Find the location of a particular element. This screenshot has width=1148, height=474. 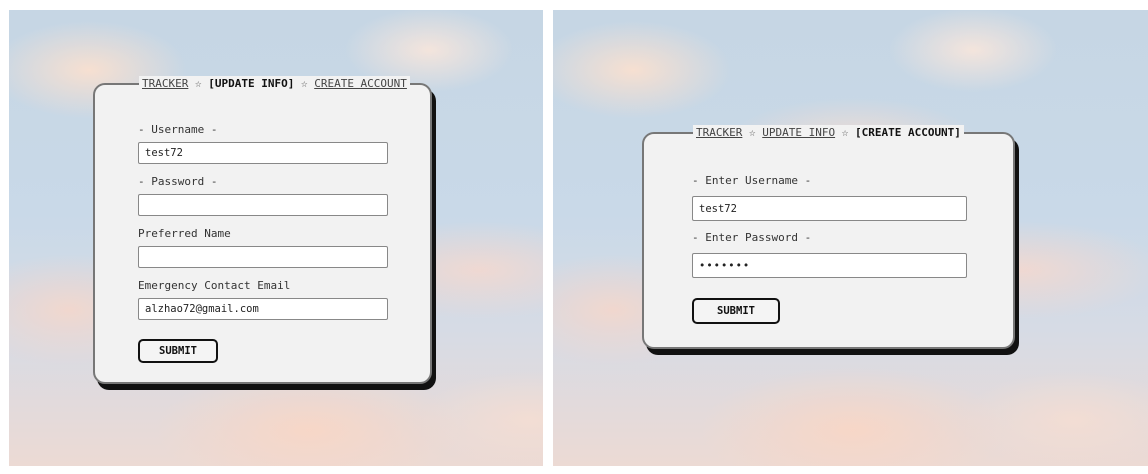

card-nav: TRACKER ☆ [UPDATE INFO] ☆ CREATE ACCOUNT is located at coordinates (274, 84).